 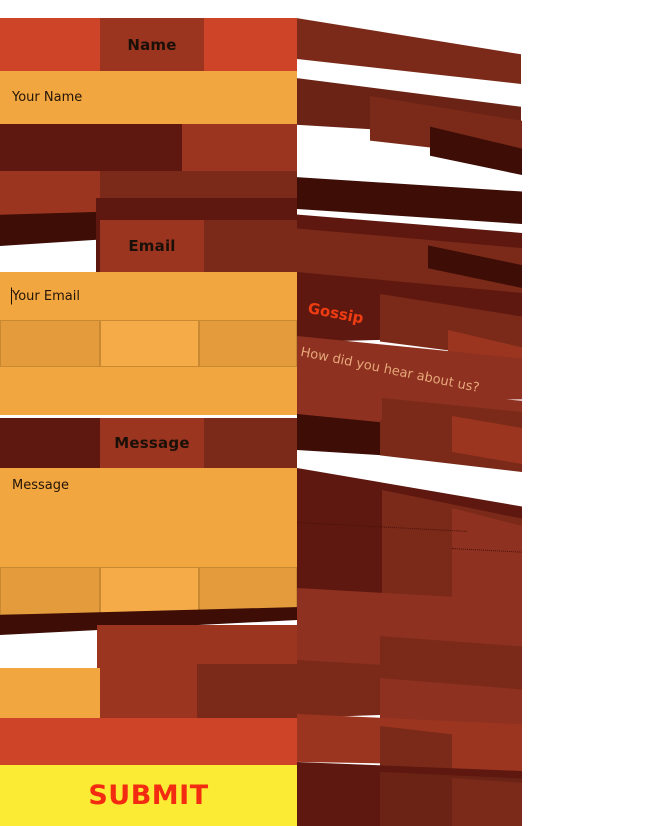 I want to click on email-input-field: Your Email, so click(x=148, y=296).